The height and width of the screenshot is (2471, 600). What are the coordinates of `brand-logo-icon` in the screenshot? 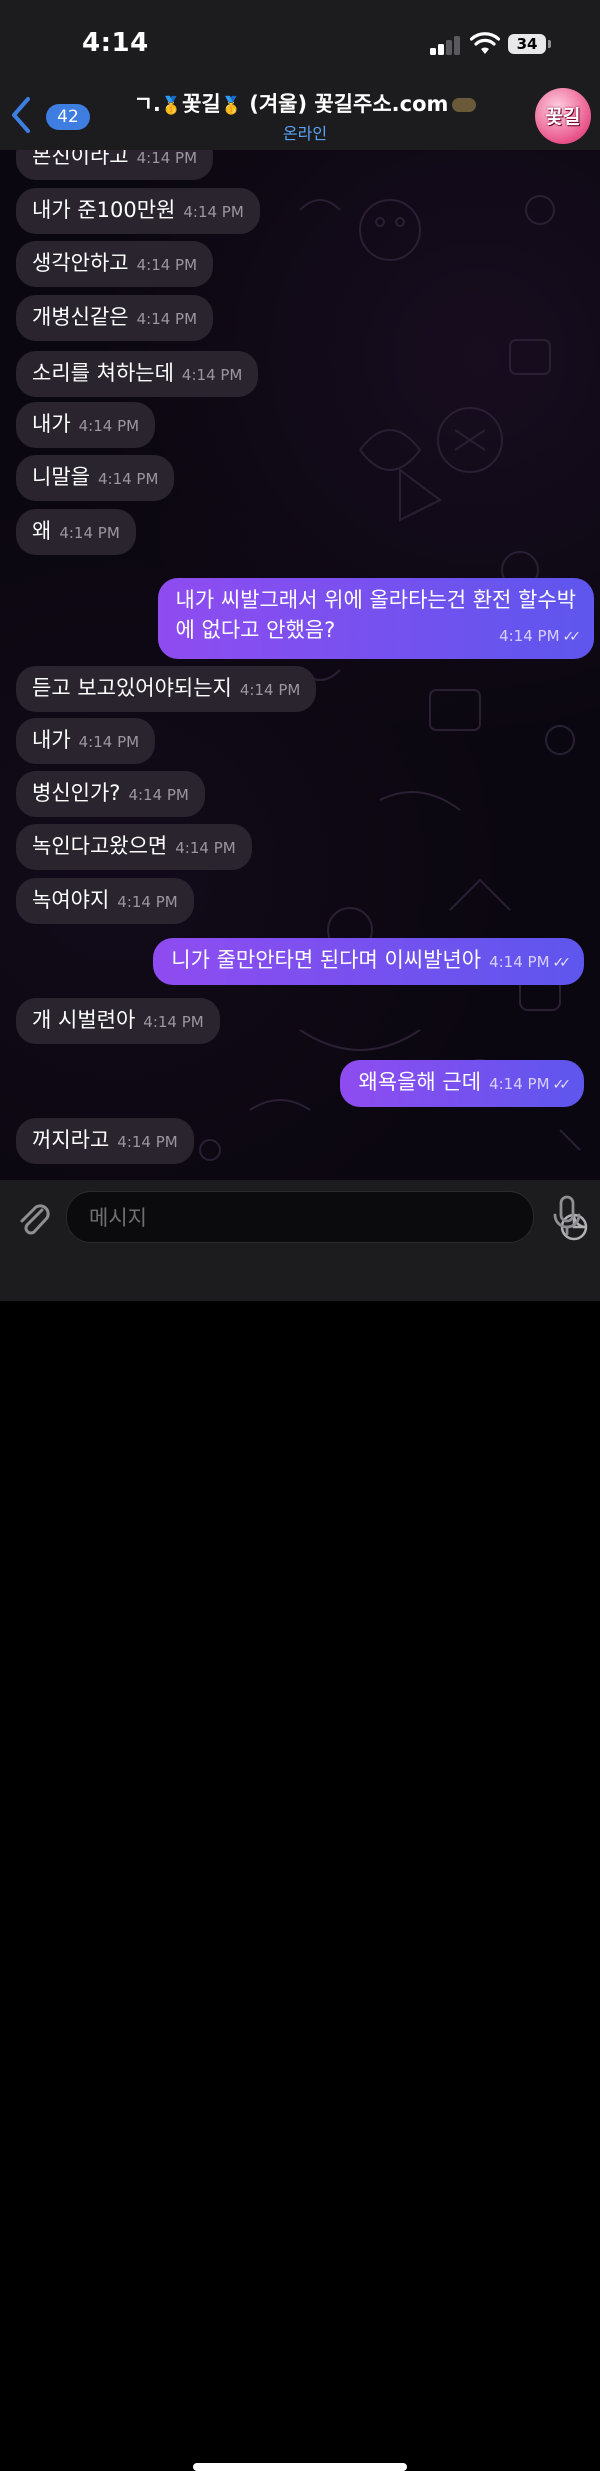 It's located at (464, 105).